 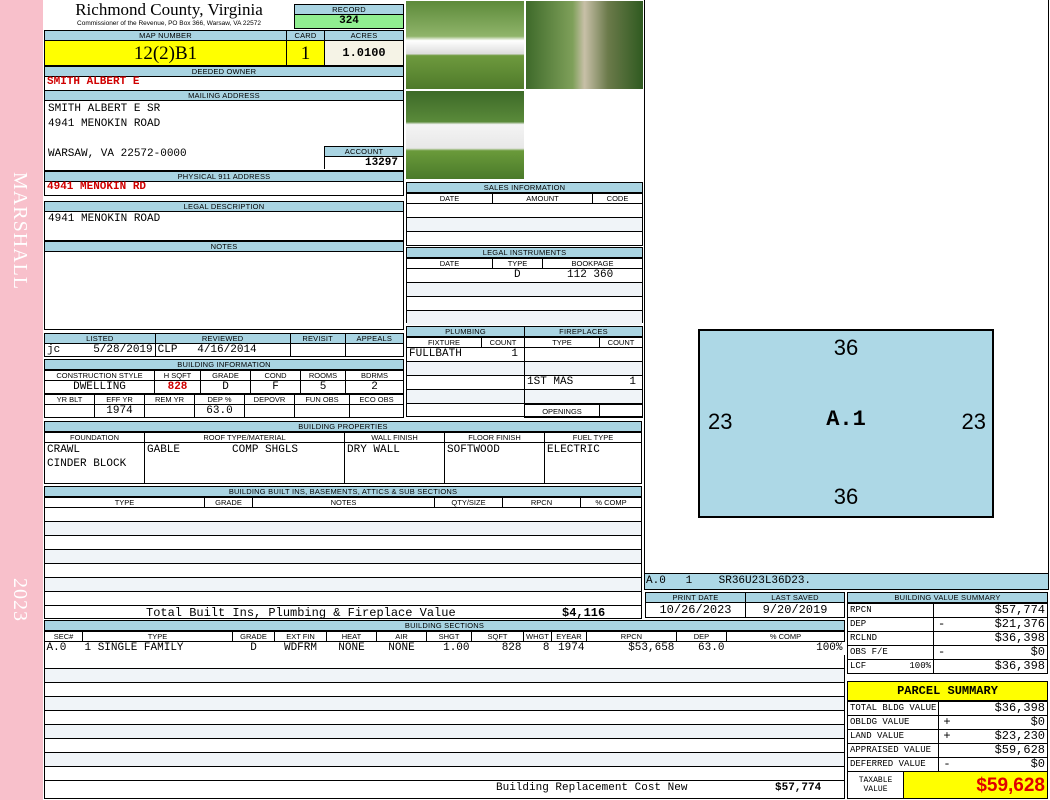 What do you see at coordinates (374, 338) in the screenshot?
I see `appeals-header: APPEALS` at bounding box center [374, 338].